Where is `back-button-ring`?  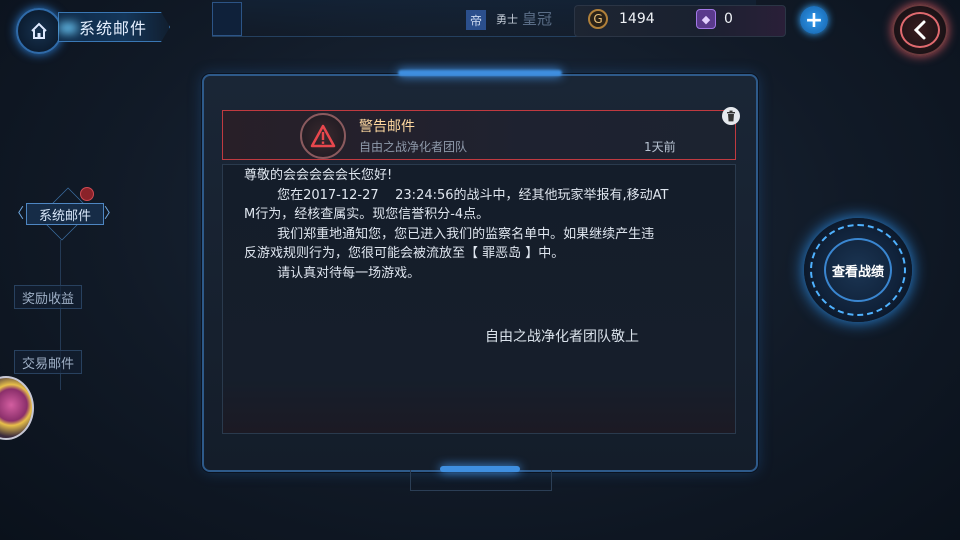 back-button-ring is located at coordinates (920, 30).